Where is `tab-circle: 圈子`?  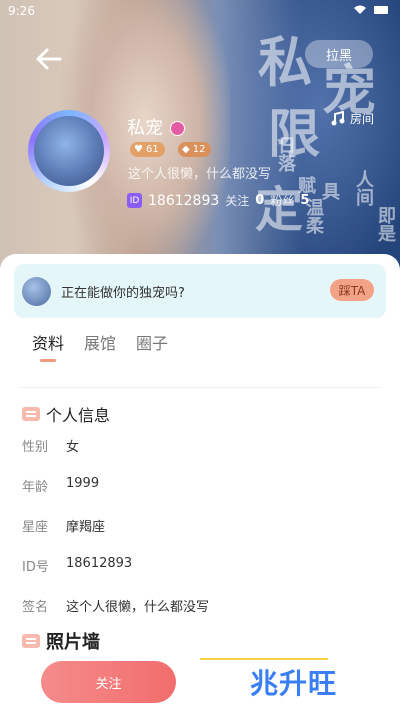 tab-circle: 圈子 is located at coordinates (152, 342).